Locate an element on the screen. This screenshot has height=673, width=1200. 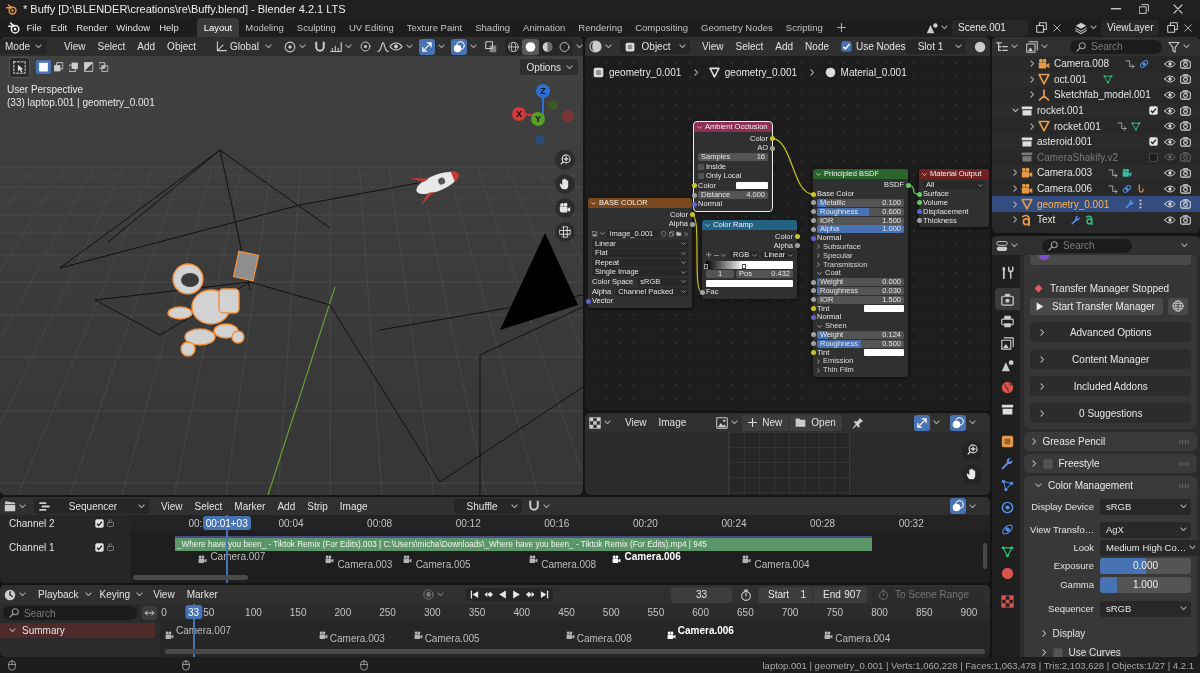
arrows-icon is located at coordinates (922, 422).